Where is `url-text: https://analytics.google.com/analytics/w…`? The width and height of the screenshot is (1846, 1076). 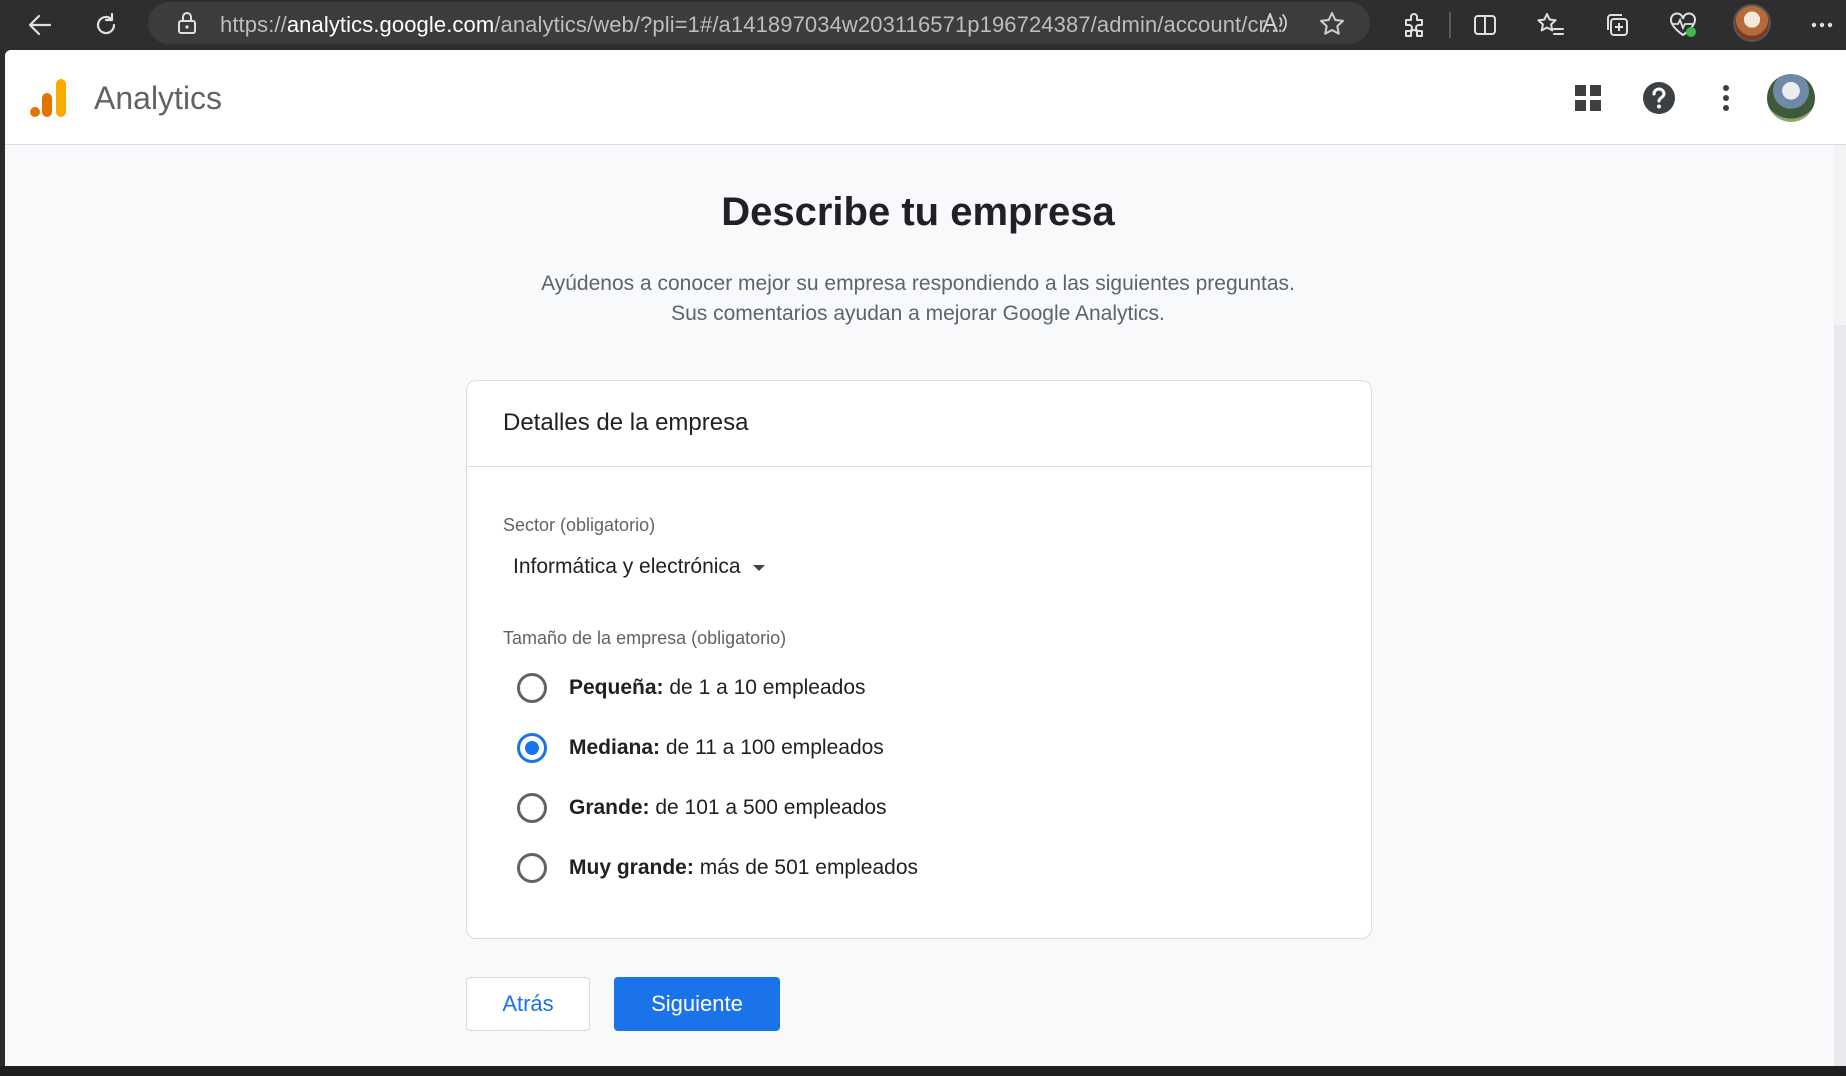
url-text: https://analytics.google.com/analytics/w… is located at coordinates (752, 24).